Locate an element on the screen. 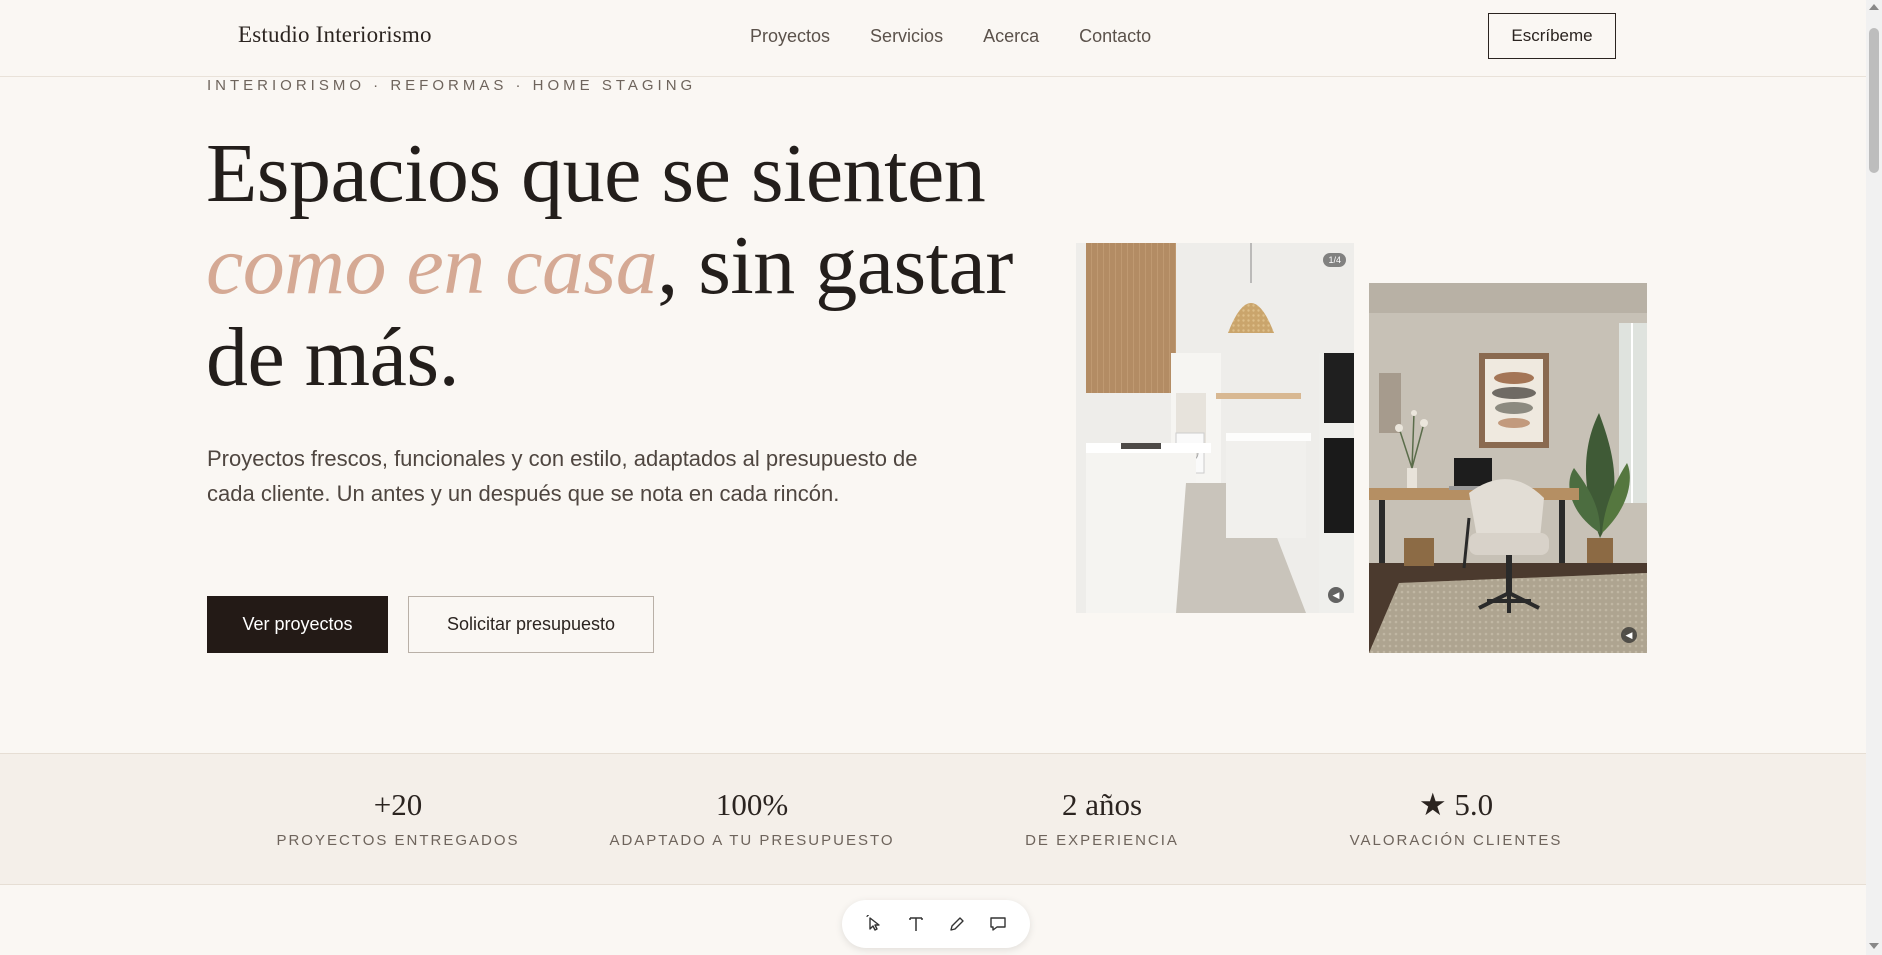 Image resolution: width=1882 pixels, height=955 pixels. headline-line-1: Espacios que se sienten is located at coordinates (596, 173).